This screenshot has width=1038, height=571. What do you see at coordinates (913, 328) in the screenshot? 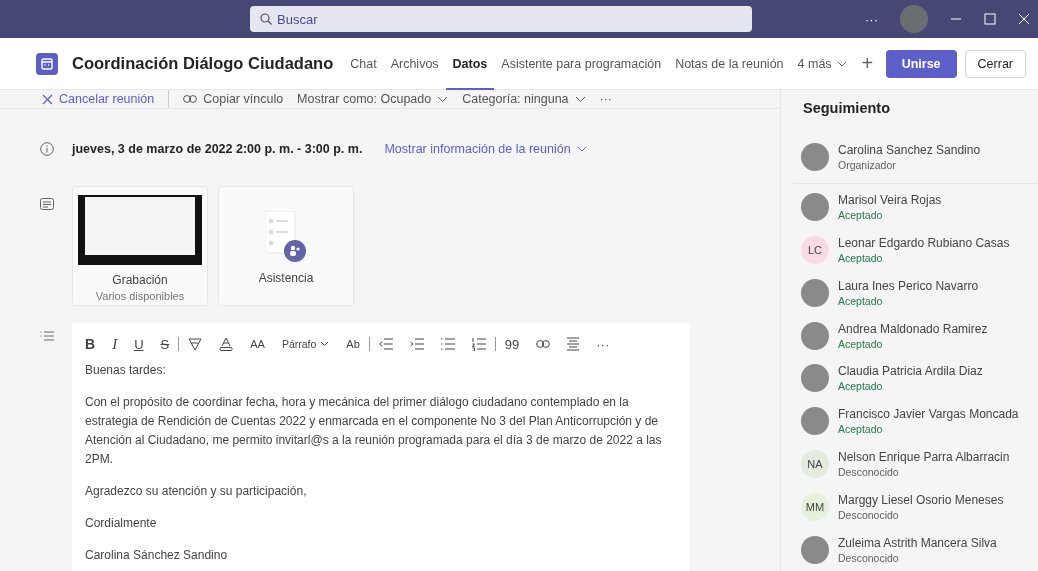
I see `attendee-name: Andrea Maldonado Ramirez` at bounding box center [913, 328].